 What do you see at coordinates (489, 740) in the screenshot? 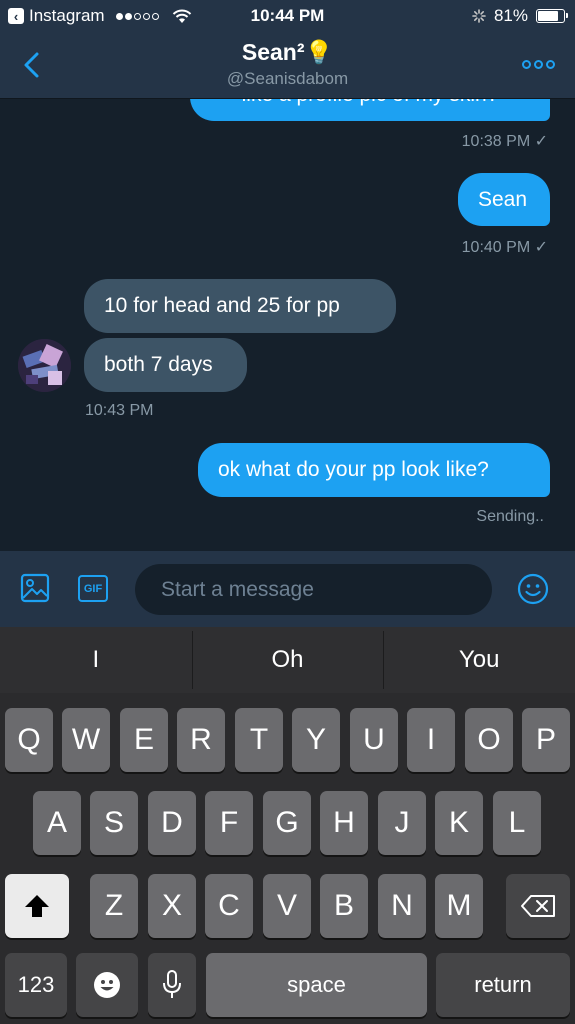
I see `key-o: O` at bounding box center [489, 740].